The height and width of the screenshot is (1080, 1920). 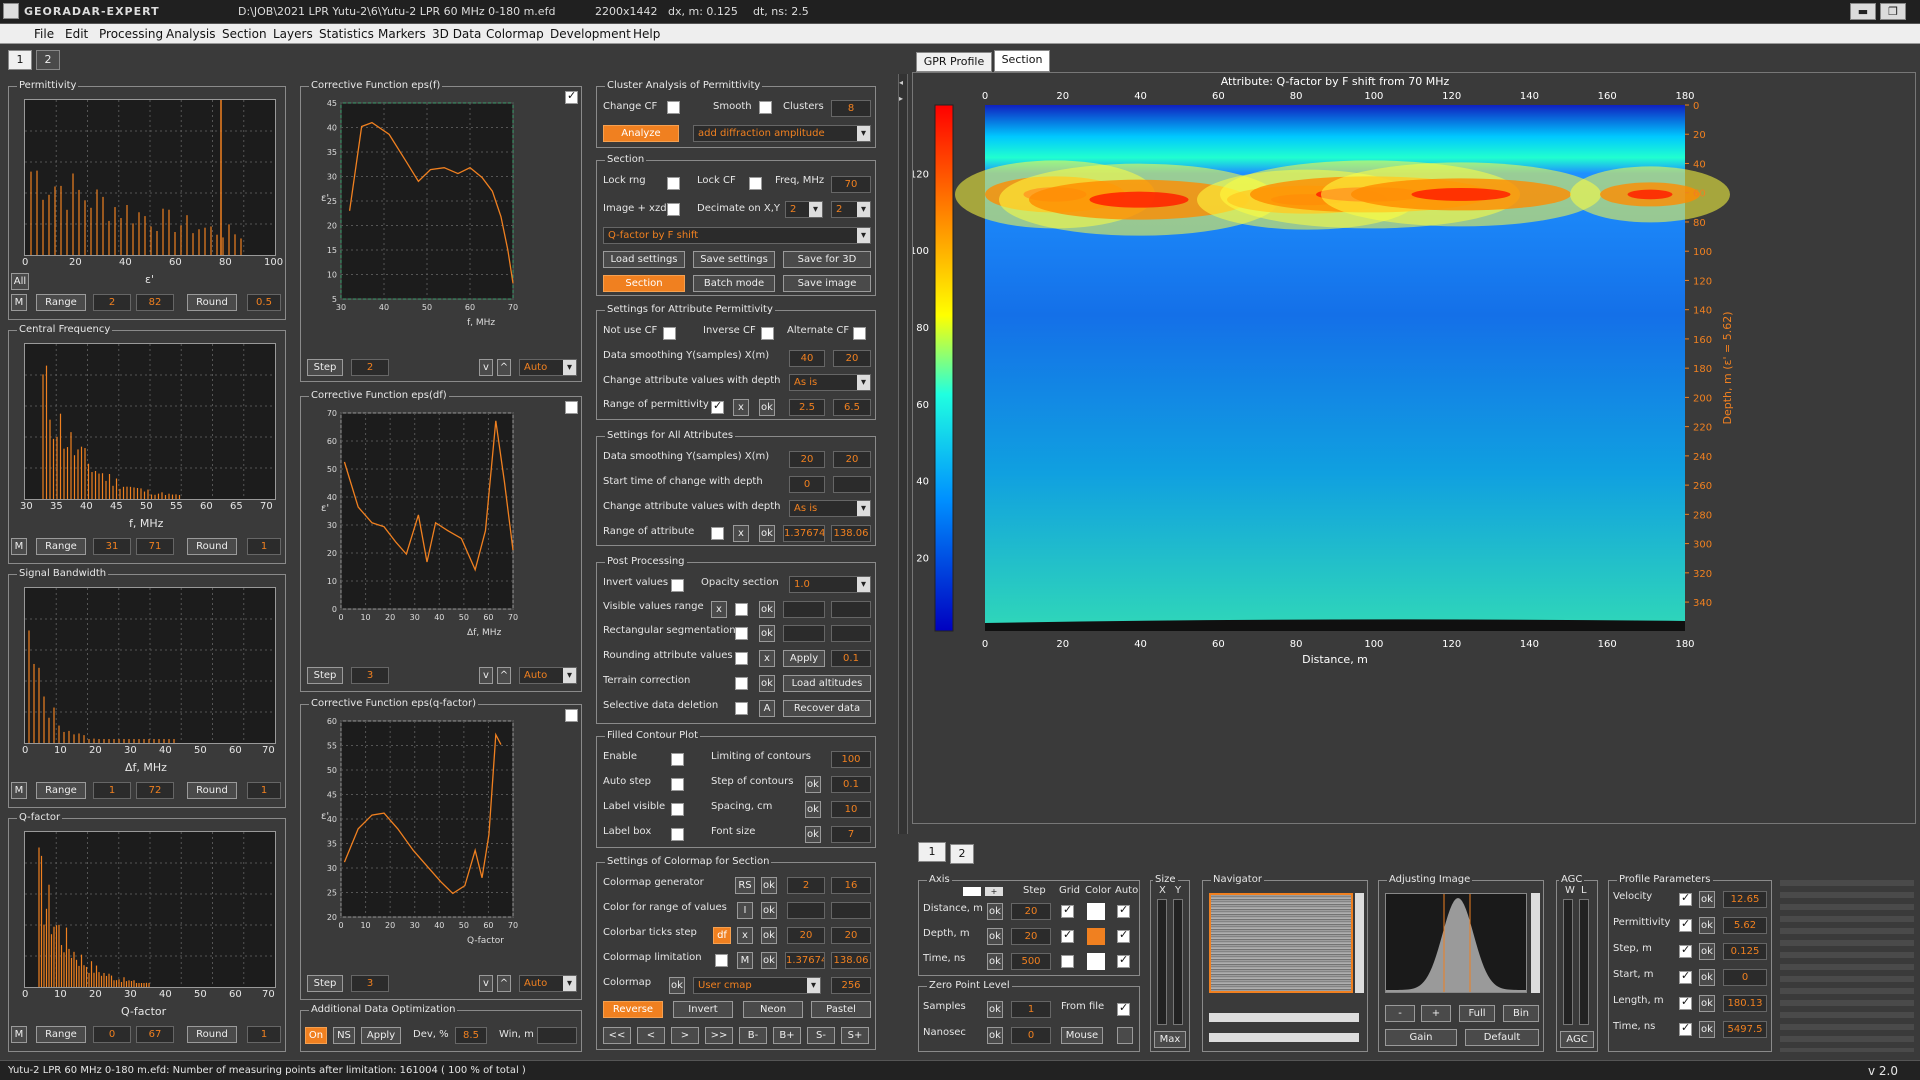 What do you see at coordinates (402, 34) in the screenshot?
I see `menu-markers: Markers` at bounding box center [402, 34].